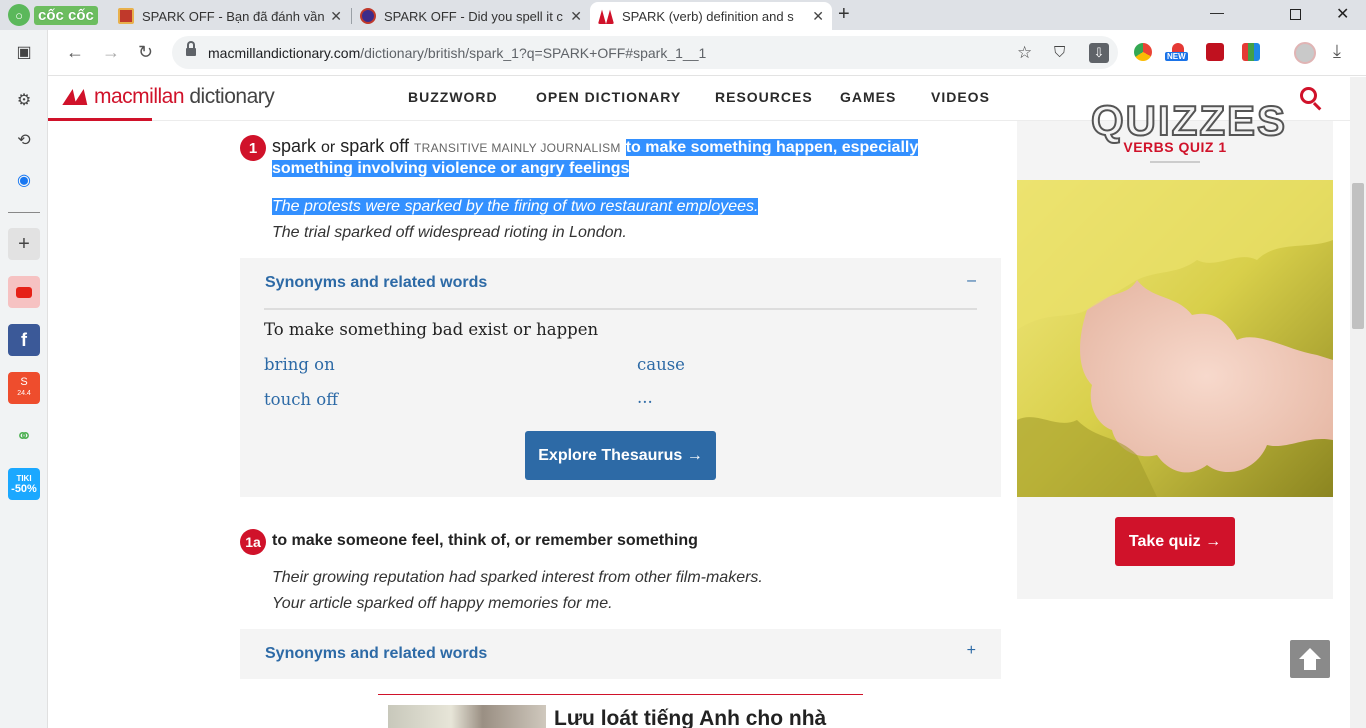 The height and width of the screenshot is (728, 1366). What do you see at coordinates (328, 147) in the screenshot?
I see `or-text: or` at bounding box center [328, 147].